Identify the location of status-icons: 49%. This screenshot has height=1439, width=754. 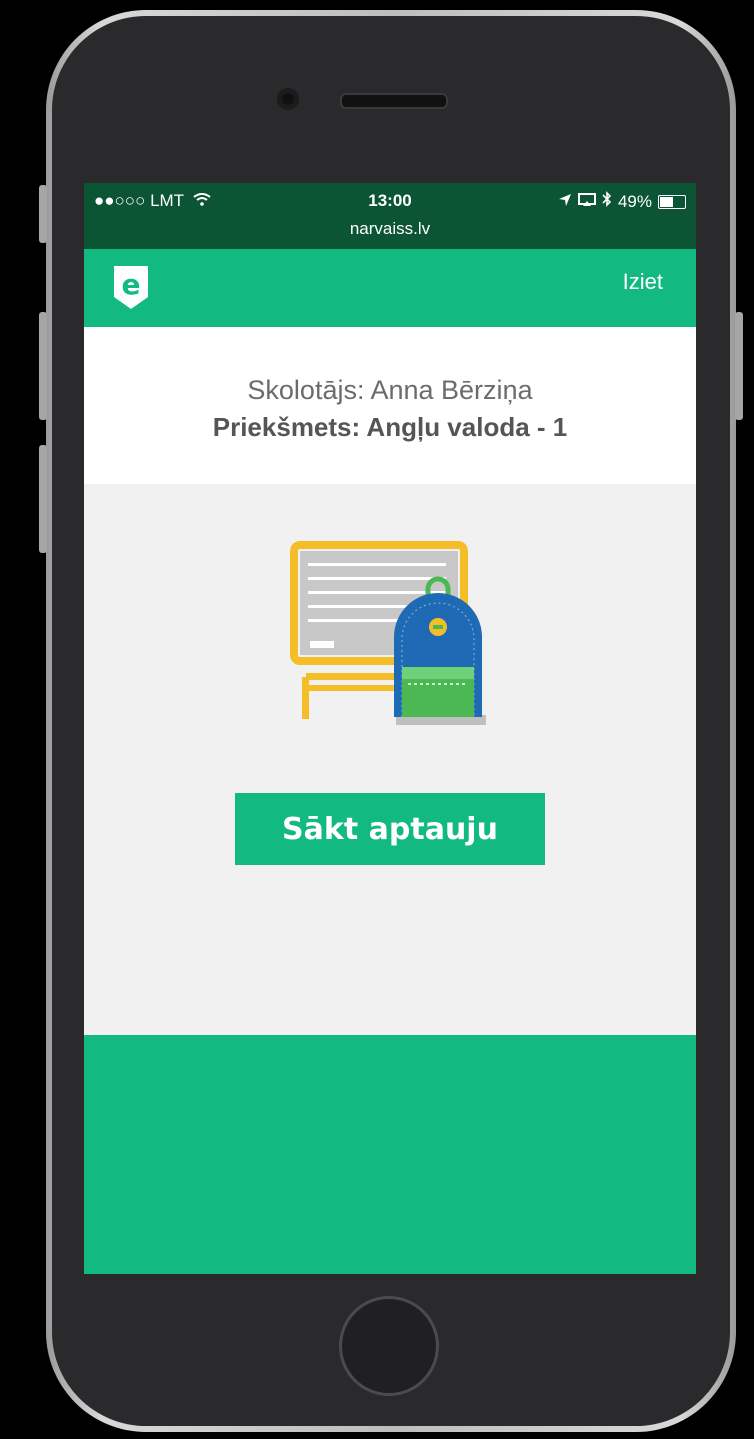
(622, 201).